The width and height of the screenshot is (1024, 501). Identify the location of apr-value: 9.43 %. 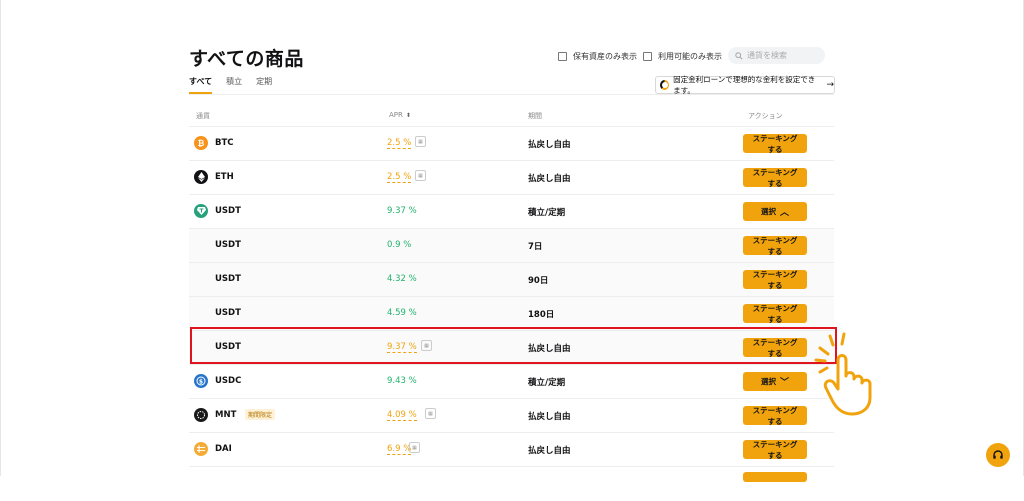
(402, 381).